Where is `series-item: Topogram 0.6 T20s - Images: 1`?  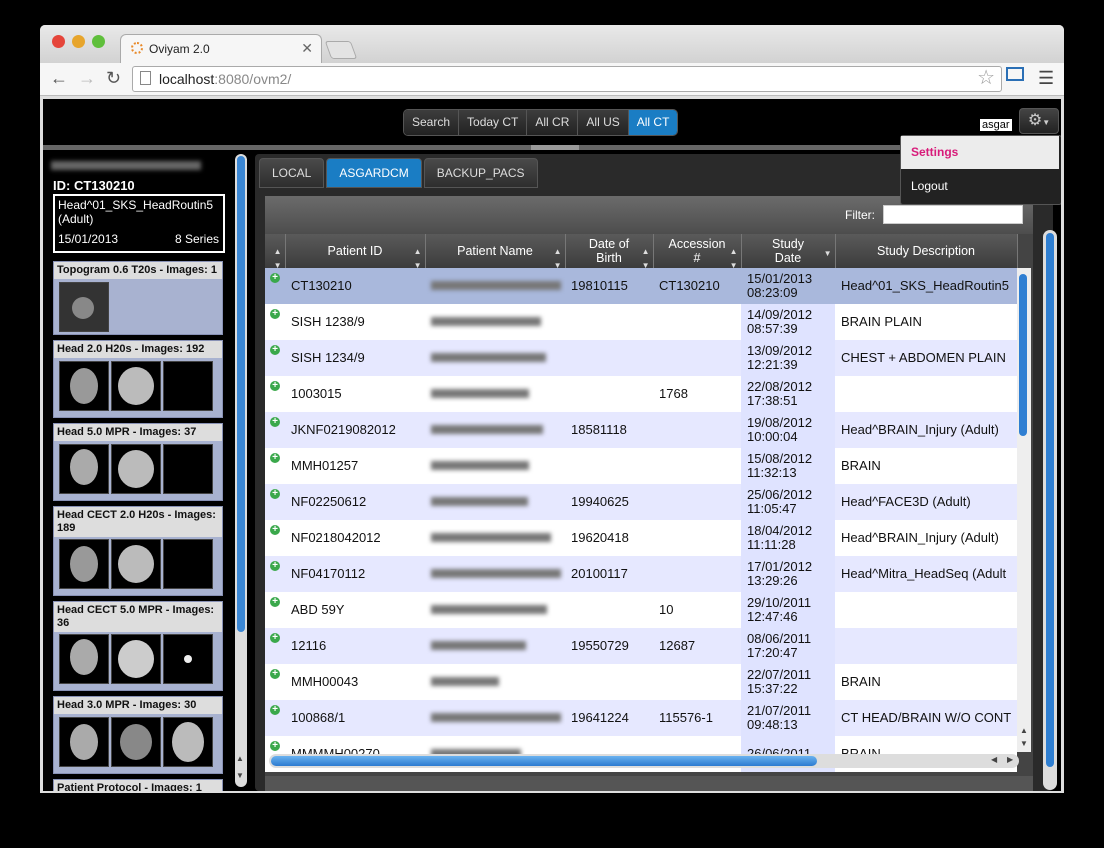
series-item: Topogram 0.6 T20s - Images: 1 is located at coordinates (138, 298).